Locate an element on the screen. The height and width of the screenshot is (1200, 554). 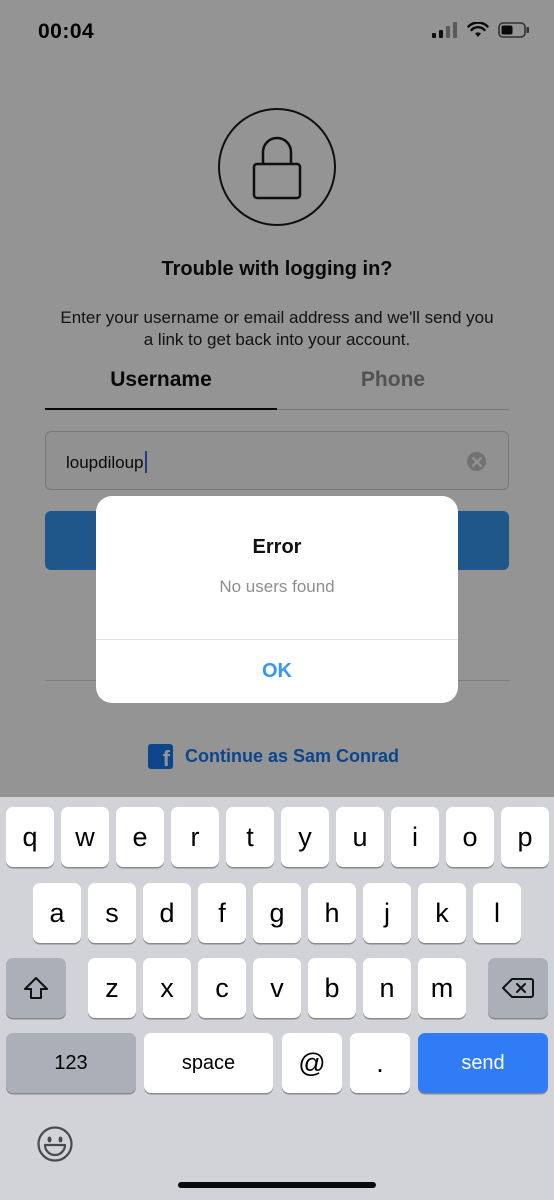
key-s: s is located at coordinates (112, 913).